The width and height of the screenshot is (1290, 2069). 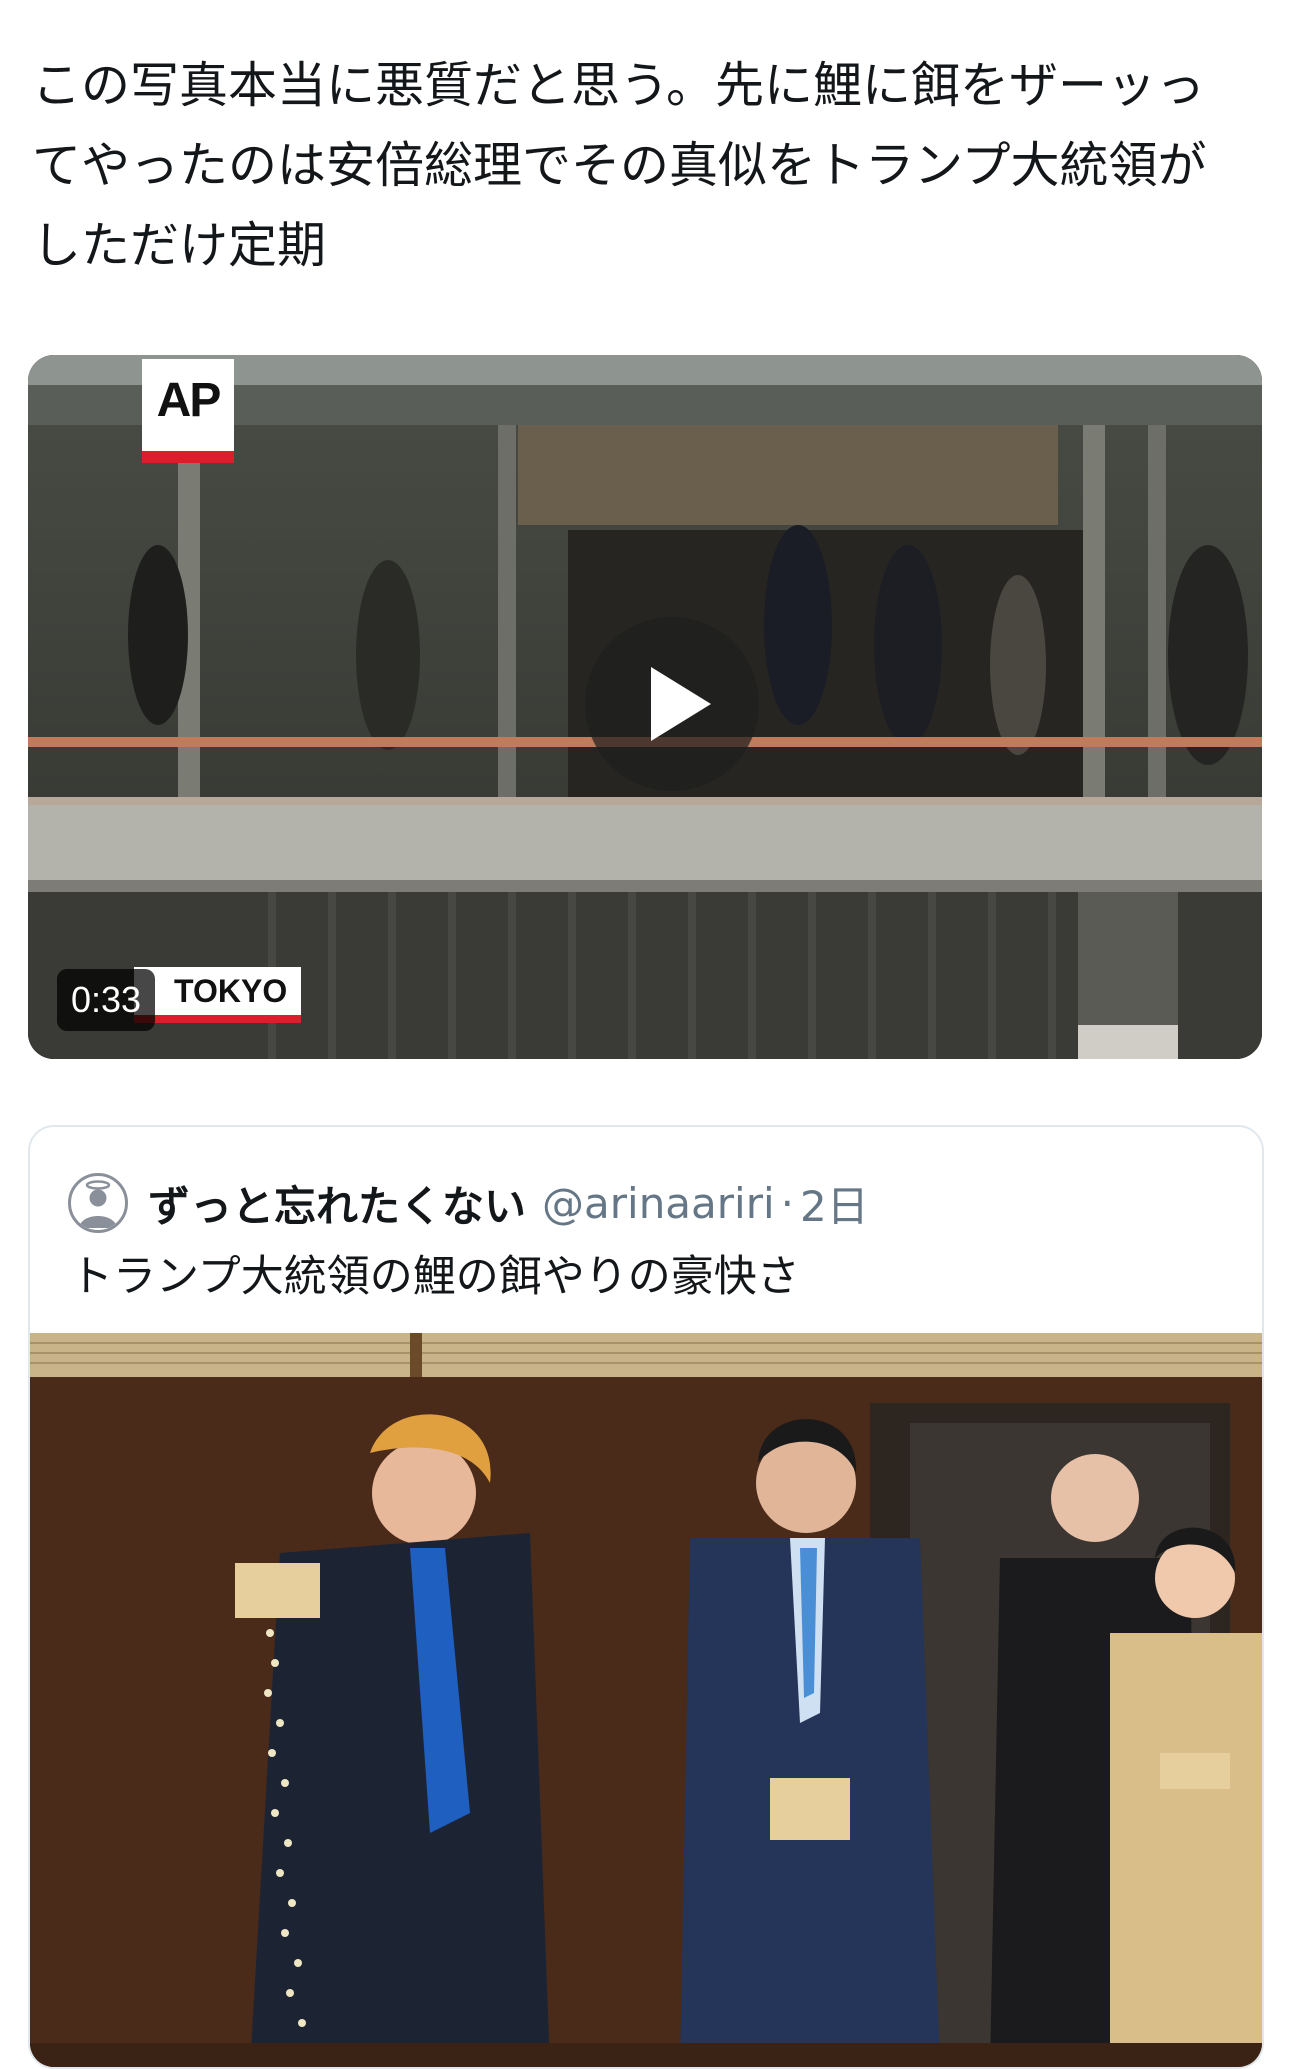 What do you see at coordinates (218, 995) in the screenshot?
I see `location-caption: TOKYO` at bounding box center [218, 995].